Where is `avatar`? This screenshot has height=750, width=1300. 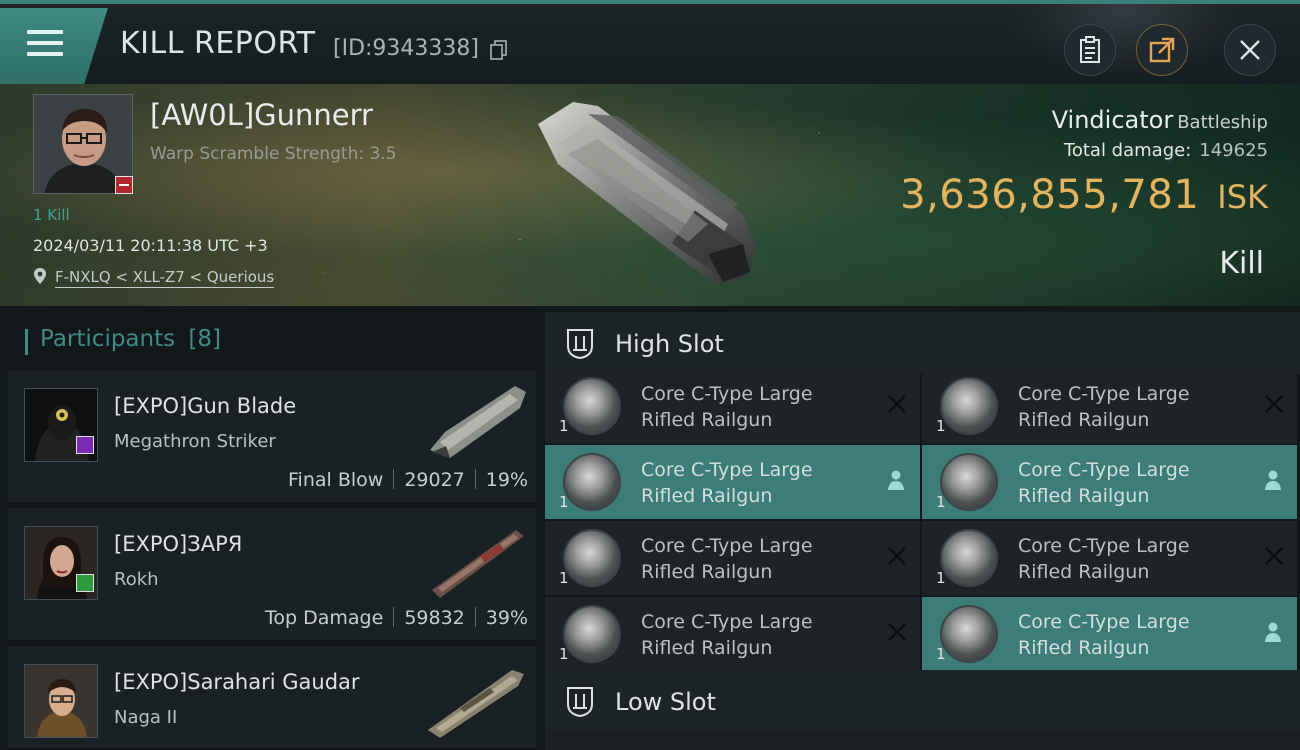 avatar is located at coordinates (61, 701).